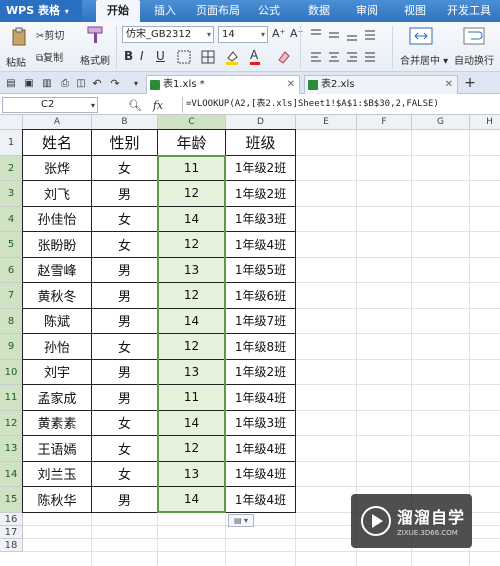 This screenshot has height=566, width=500. What do you see at coordinates (470, 83) in the screenshot?
I see `add-tab-icon: +` at bounding box center [470, 83].